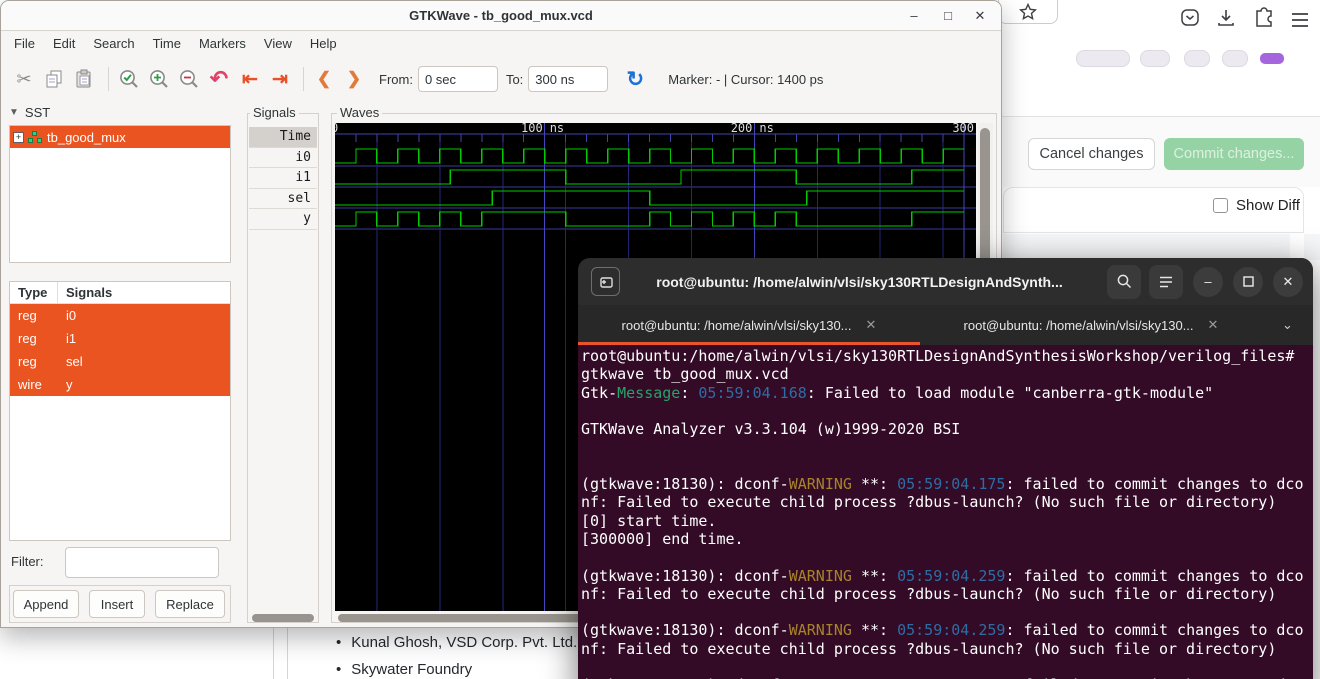 This screenshot has width=1320, height=679. I want to click on table-header-row: Type Signals, so click(120, 293).